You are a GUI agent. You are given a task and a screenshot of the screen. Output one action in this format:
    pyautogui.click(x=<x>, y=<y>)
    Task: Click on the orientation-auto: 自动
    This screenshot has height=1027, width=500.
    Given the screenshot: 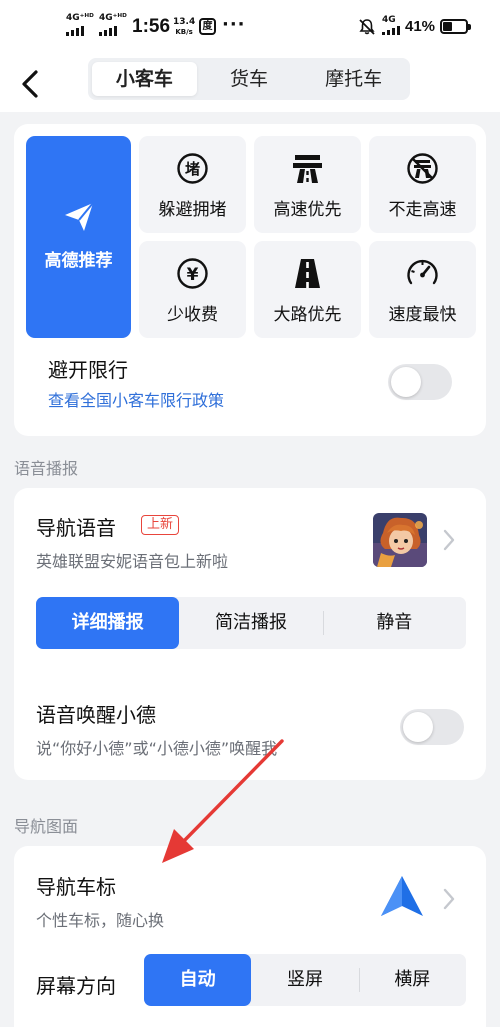 What is the action you would take?
    pyautogui.click(x=198, y=980)
    